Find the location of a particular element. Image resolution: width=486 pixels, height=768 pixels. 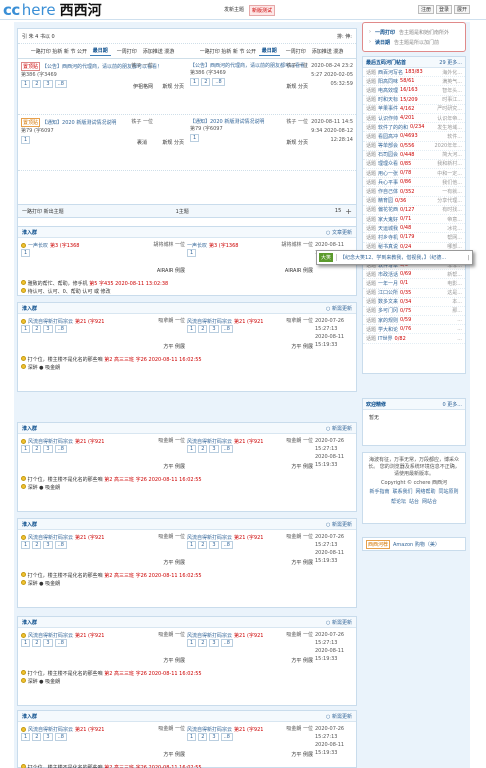

footer-link: 站台 is located at coordinates (414, 502).